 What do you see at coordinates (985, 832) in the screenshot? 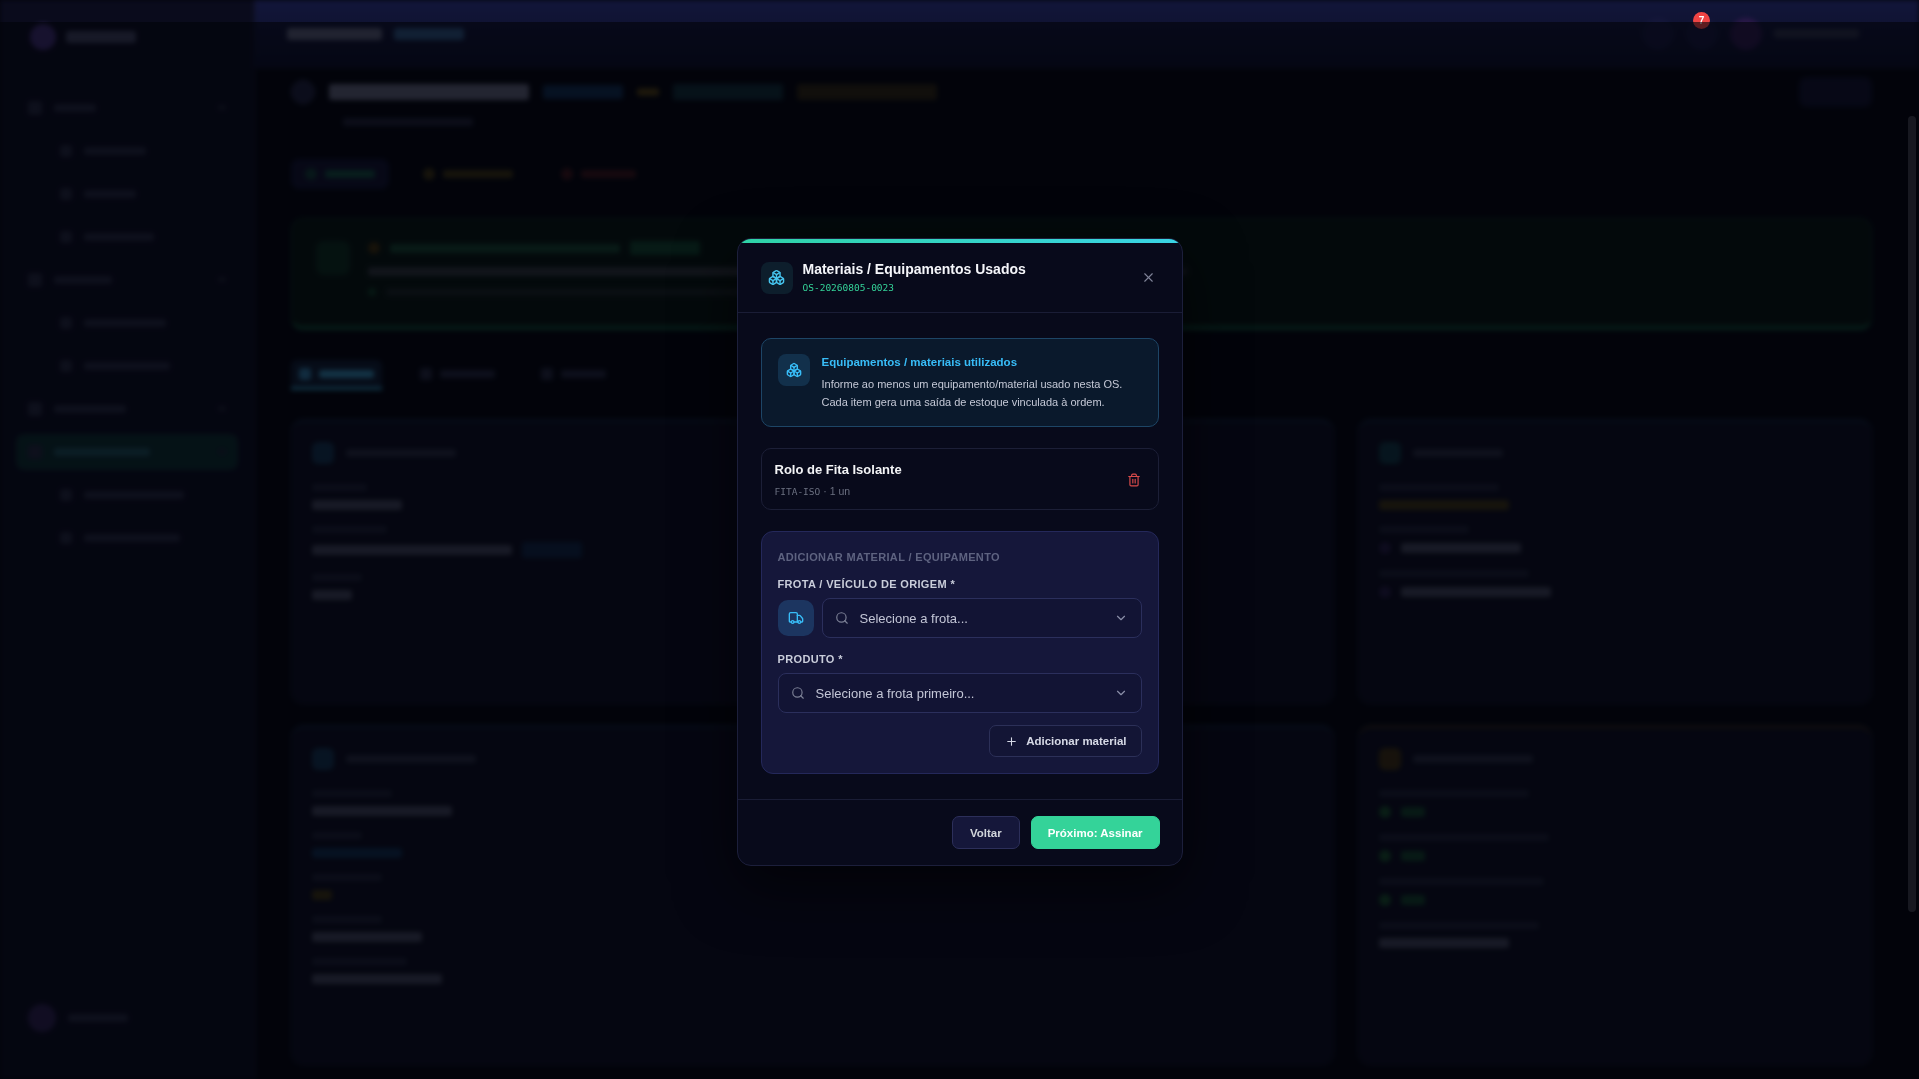
I see `back-button: Voltar` at bounding box center [985, 832].